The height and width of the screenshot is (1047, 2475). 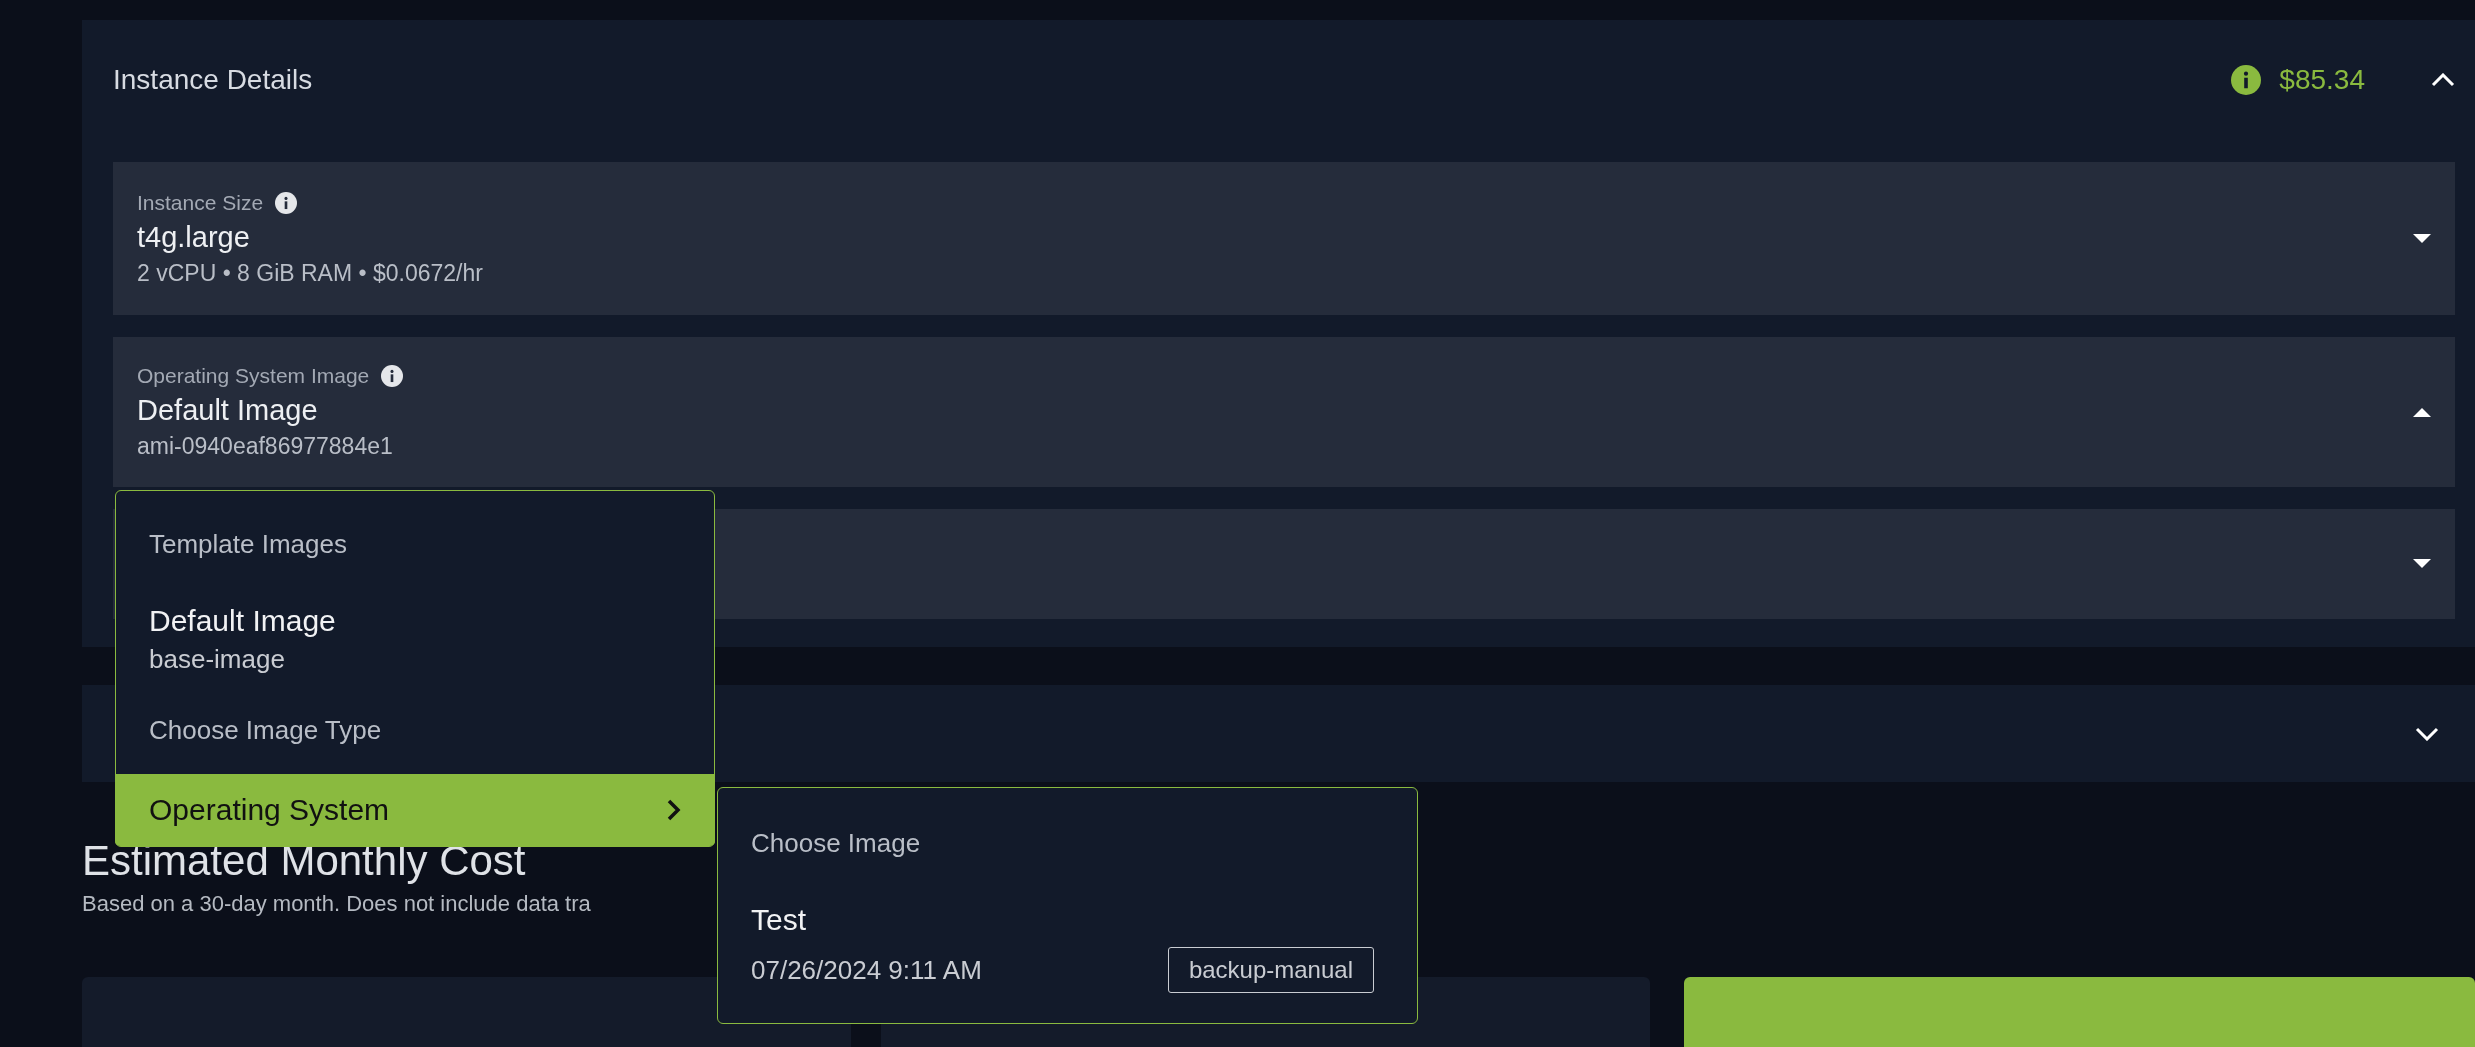 I want to click on cost-subtitle: Based on a 30-day month. Does not include data tra, so click(x=336, y=904).